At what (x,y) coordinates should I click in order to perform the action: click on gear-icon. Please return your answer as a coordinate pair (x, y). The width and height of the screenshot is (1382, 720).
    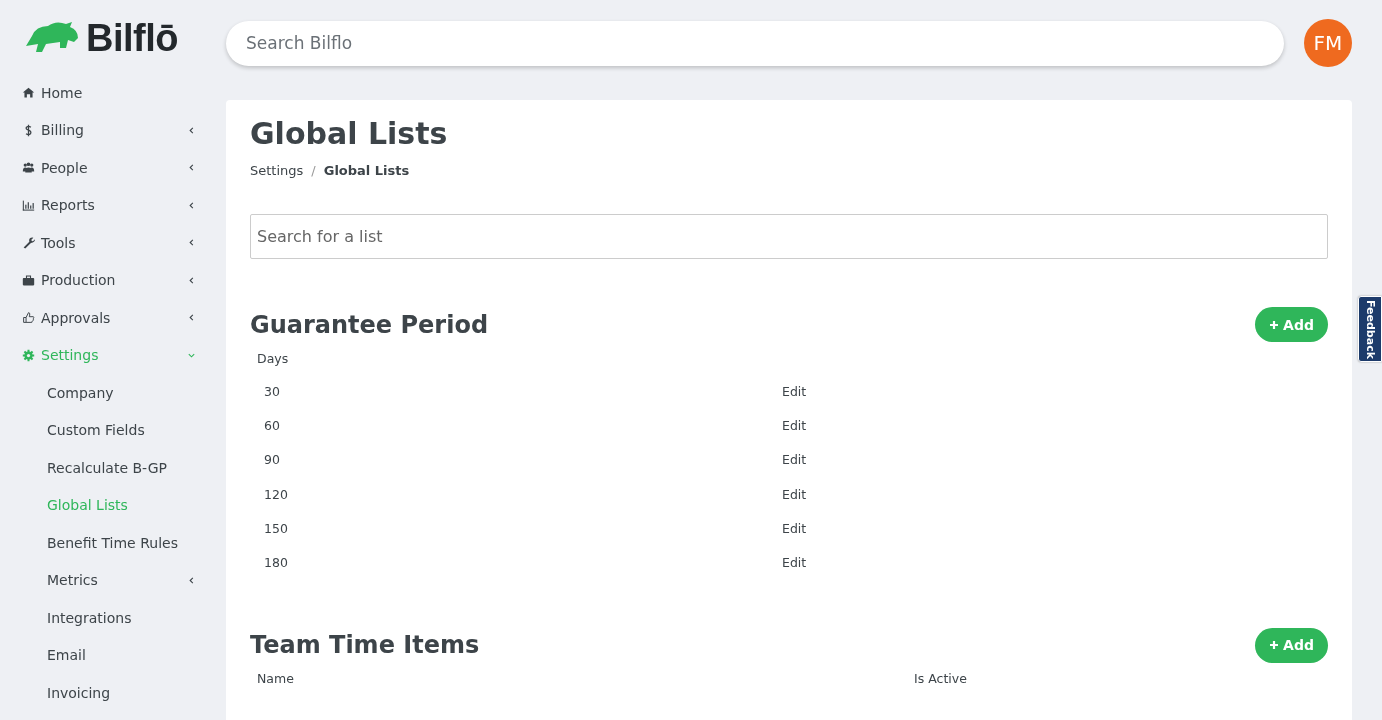
    Looking at the image, I should click on (28, 355).